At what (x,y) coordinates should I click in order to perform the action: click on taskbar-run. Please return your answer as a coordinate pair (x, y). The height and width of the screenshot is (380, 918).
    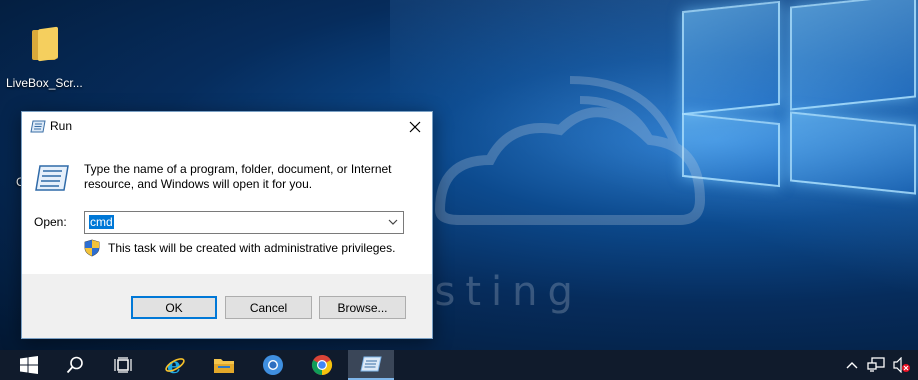
    Looking at the image, I should click on (371, 365).